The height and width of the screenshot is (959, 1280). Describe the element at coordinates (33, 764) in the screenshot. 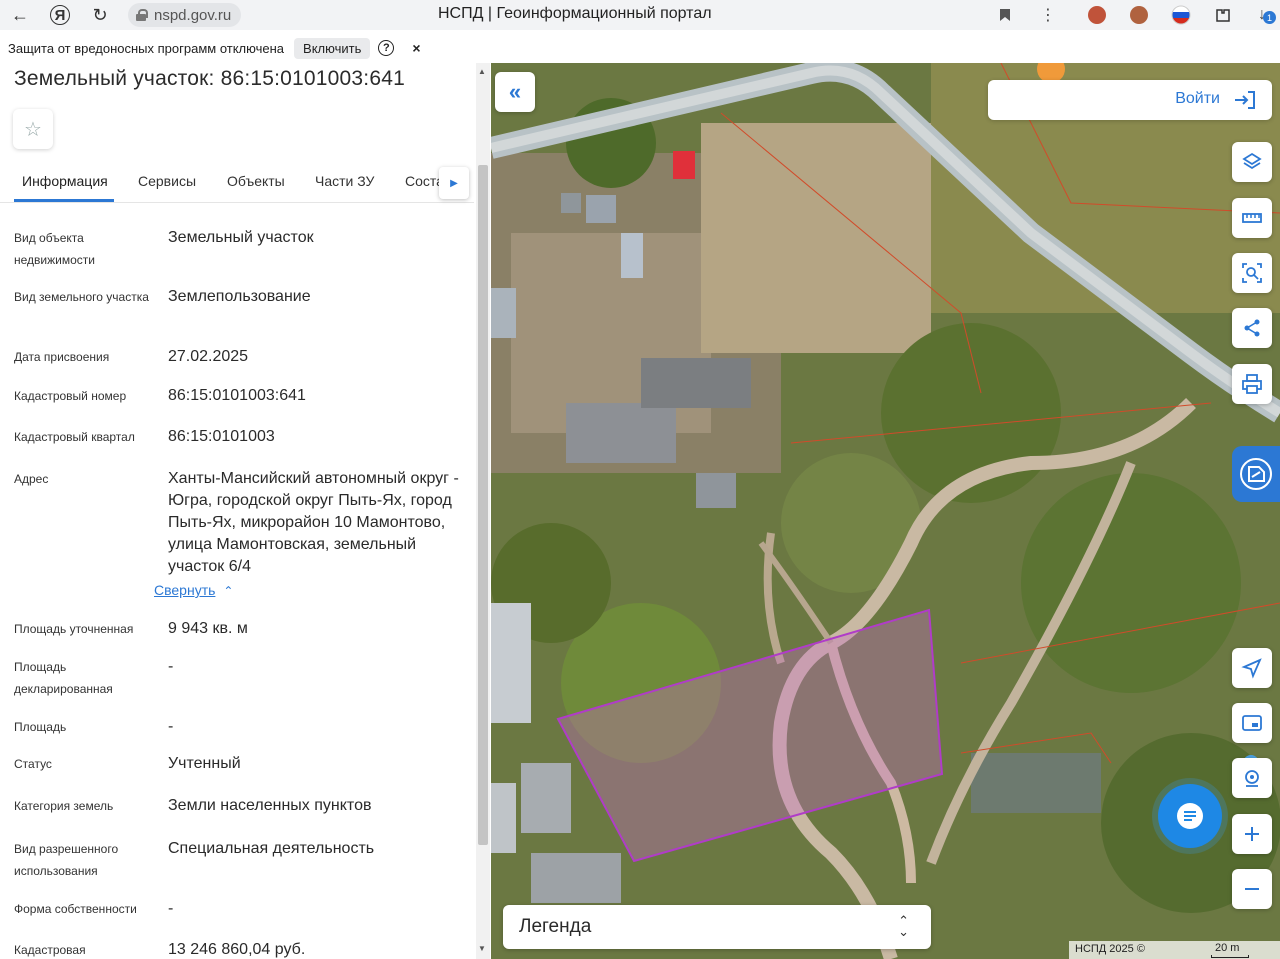

I see `field-label: Статус` at that location.